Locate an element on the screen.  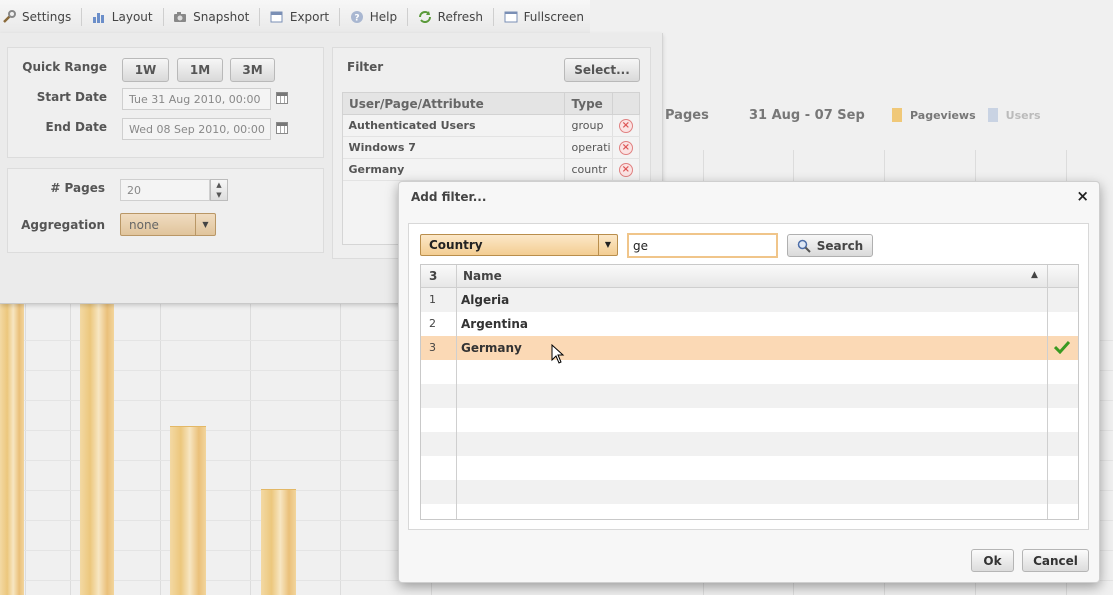
filter-title: Filter is located at coordinates (365, 67).